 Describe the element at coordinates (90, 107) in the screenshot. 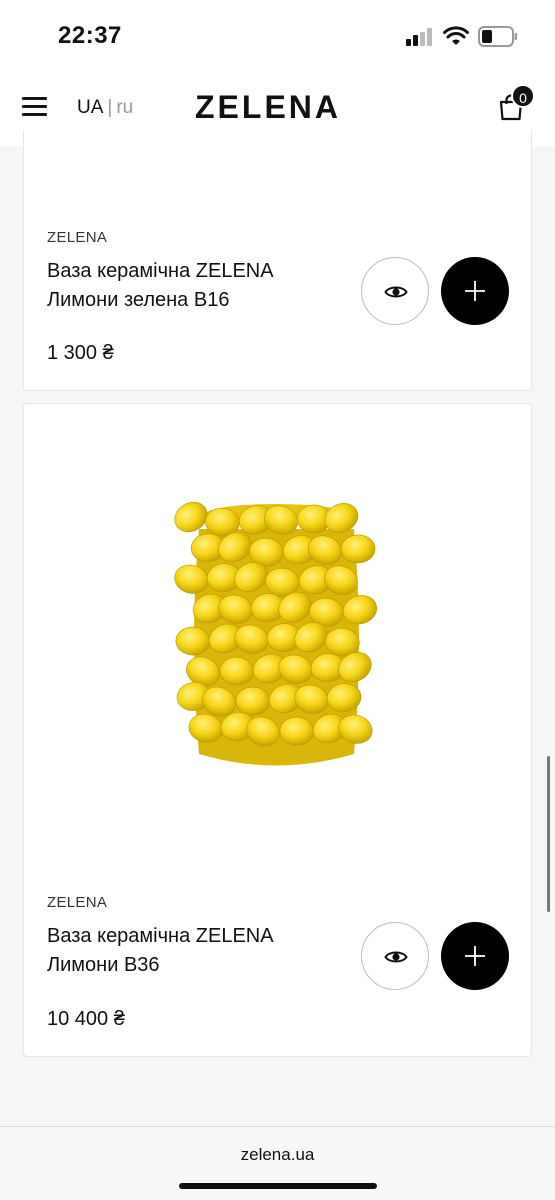

I see `lang-ua-link: UA` at that location.